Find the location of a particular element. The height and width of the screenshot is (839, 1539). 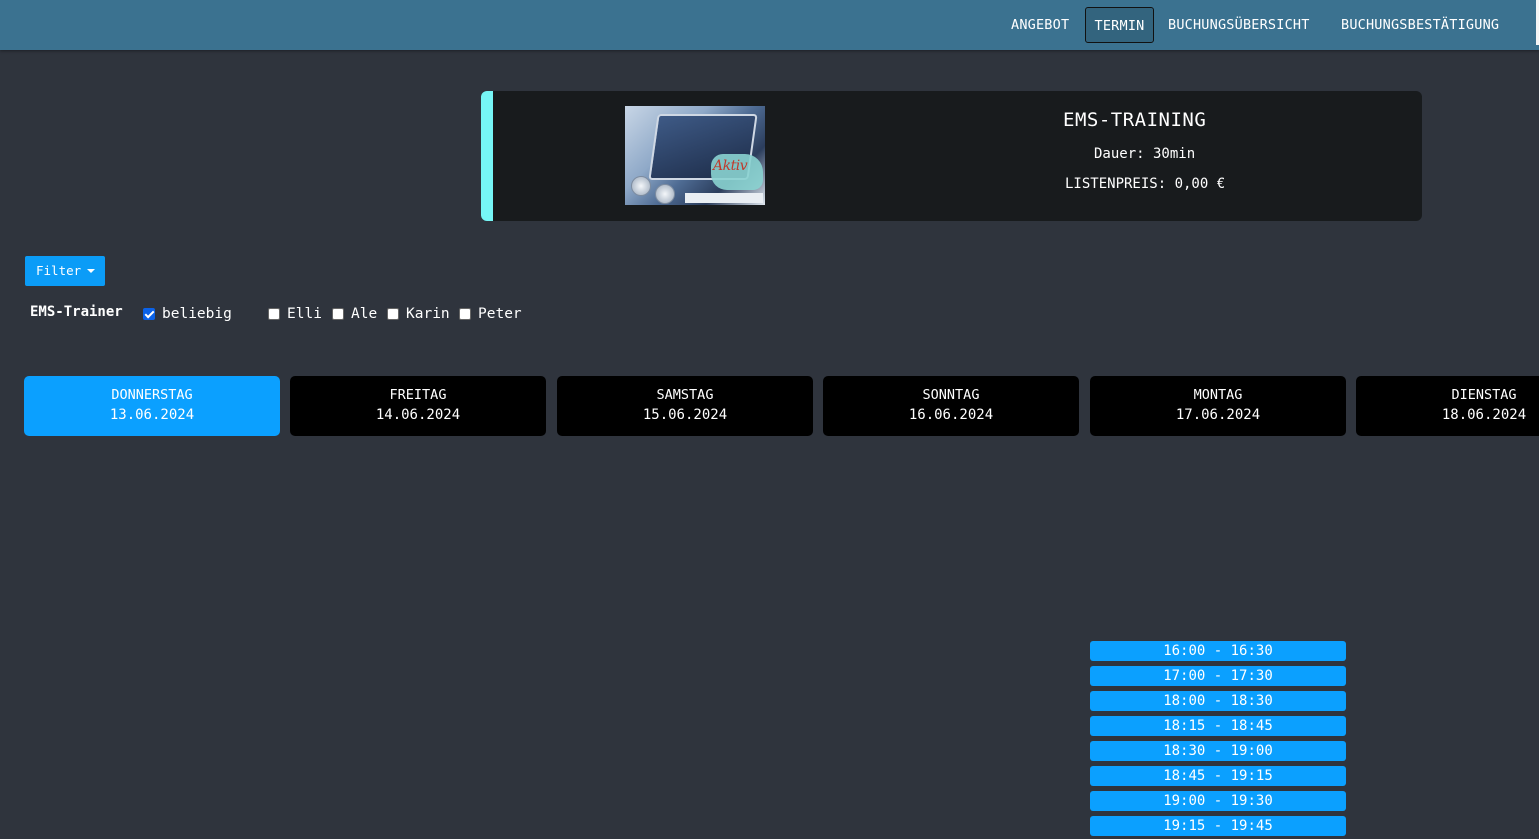

day-name: FREITAG is located at coordinates (418, 395).